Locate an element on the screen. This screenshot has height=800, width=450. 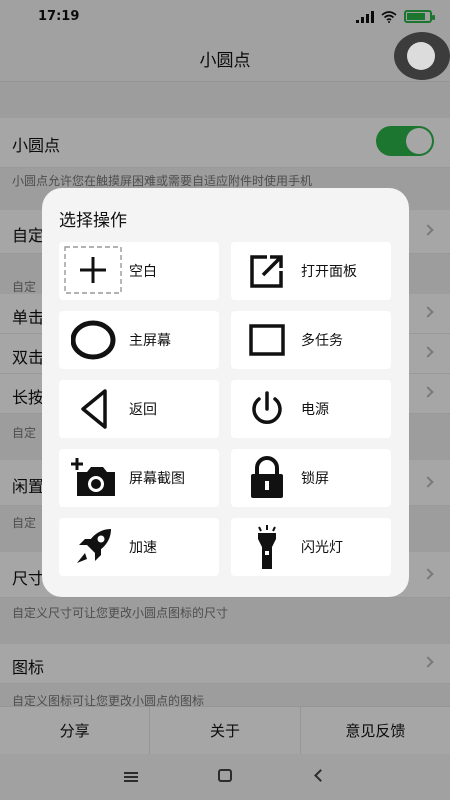
back-triangle-icon is located at coordinates (95, 409).